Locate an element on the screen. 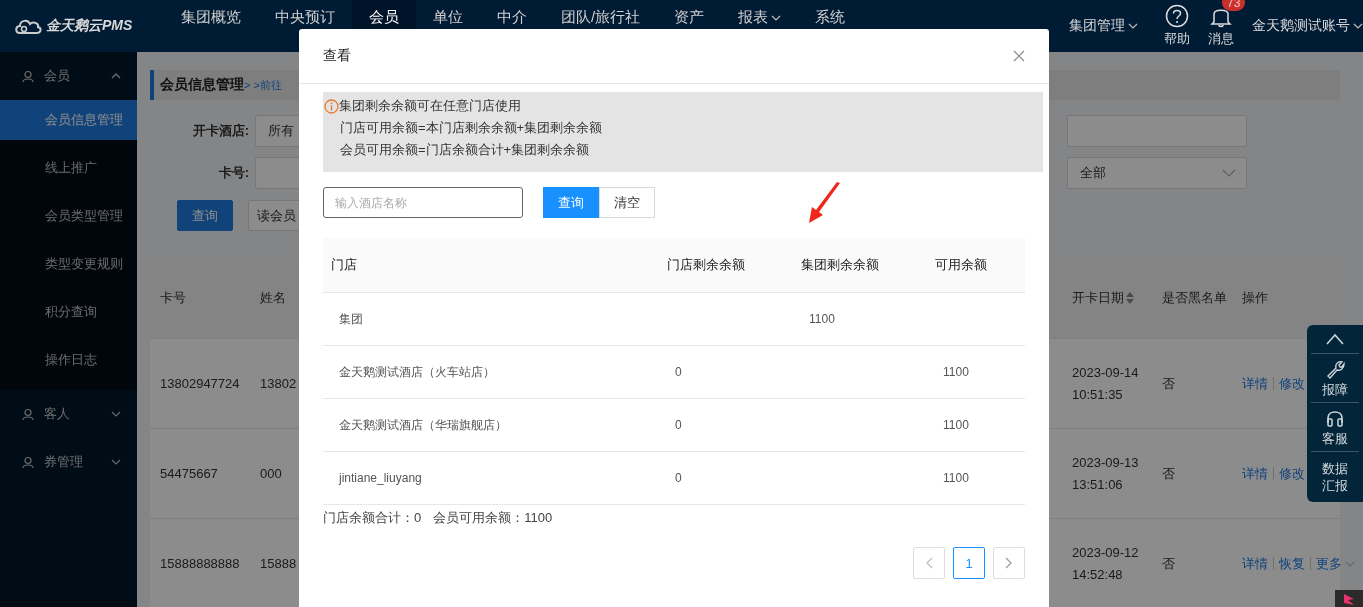  group-menu: 集团管理 is located at coordinates (1103, 26).